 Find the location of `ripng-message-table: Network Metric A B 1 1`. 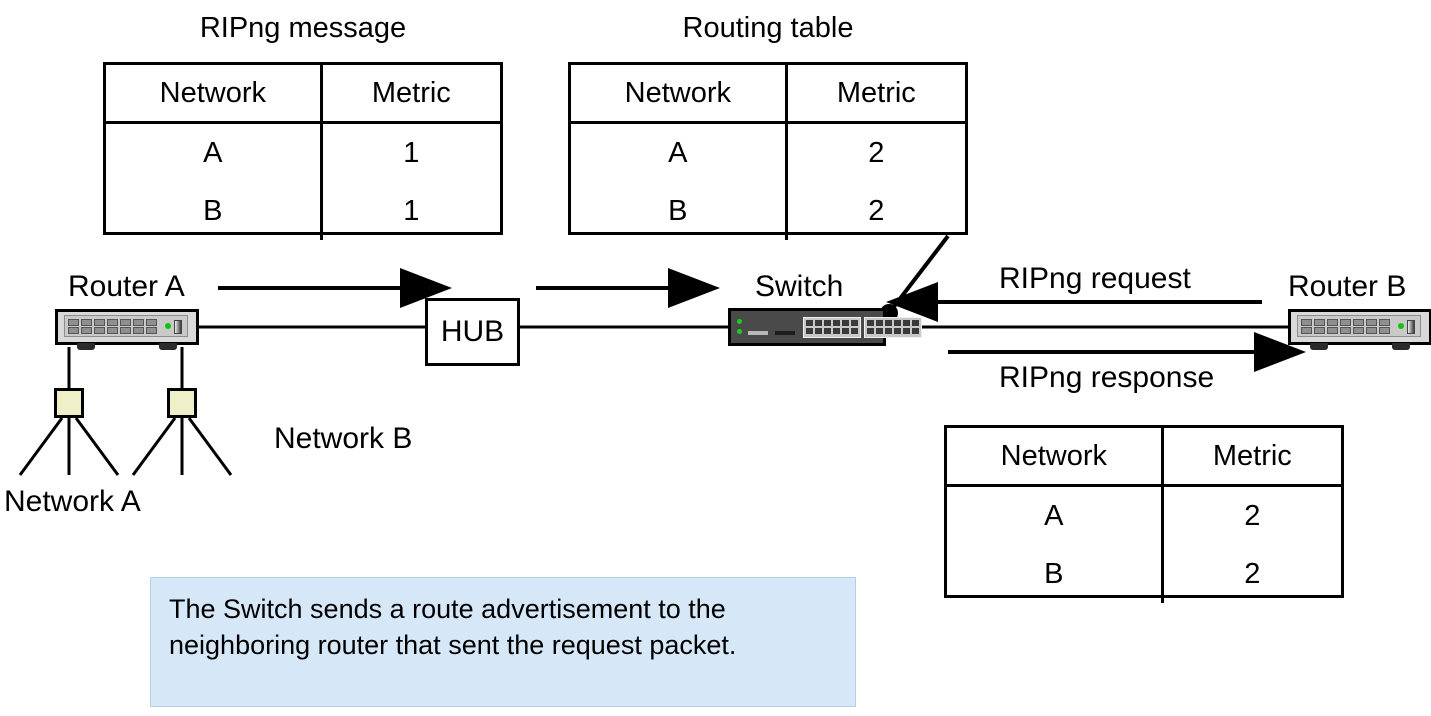

ripng-message-table: Network Metric A B 1 1 is located at coordinates (303, 151).